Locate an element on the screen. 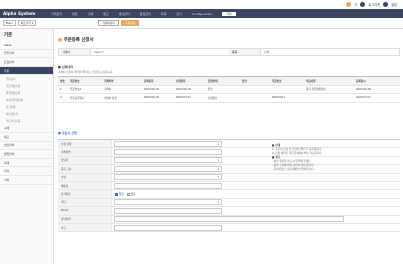 The height and width of the screenshot is (264, 403). sidebar-item-label: 생산관리 is located at coordinates (9, 145).